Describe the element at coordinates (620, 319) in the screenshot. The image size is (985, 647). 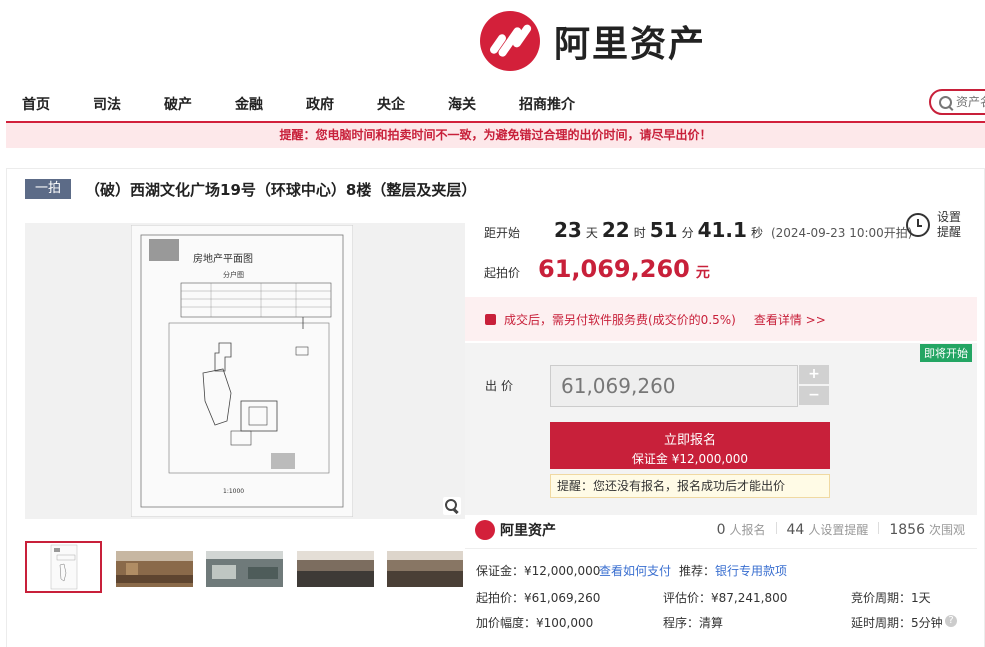
I see `service-fee-text: 成交后，需另付软件服务费(成交价的0.5%)` at that location.